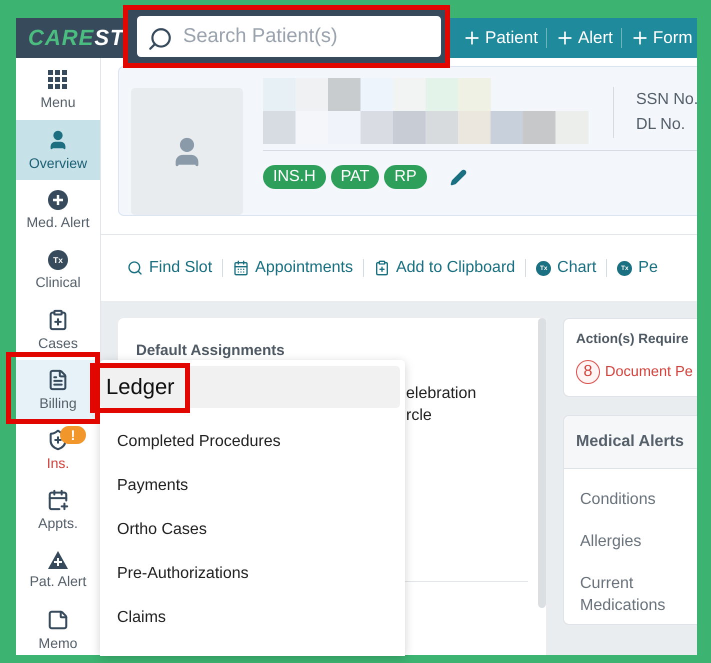  Describe the element at coordinates (542, 463) in the screenshot. I see `scrollbar` at that location.